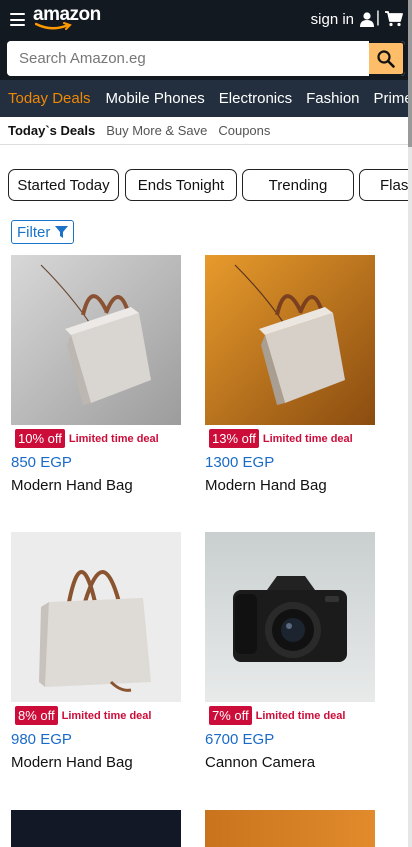  I want to click on signin-button: sign in, so click(342, 19).